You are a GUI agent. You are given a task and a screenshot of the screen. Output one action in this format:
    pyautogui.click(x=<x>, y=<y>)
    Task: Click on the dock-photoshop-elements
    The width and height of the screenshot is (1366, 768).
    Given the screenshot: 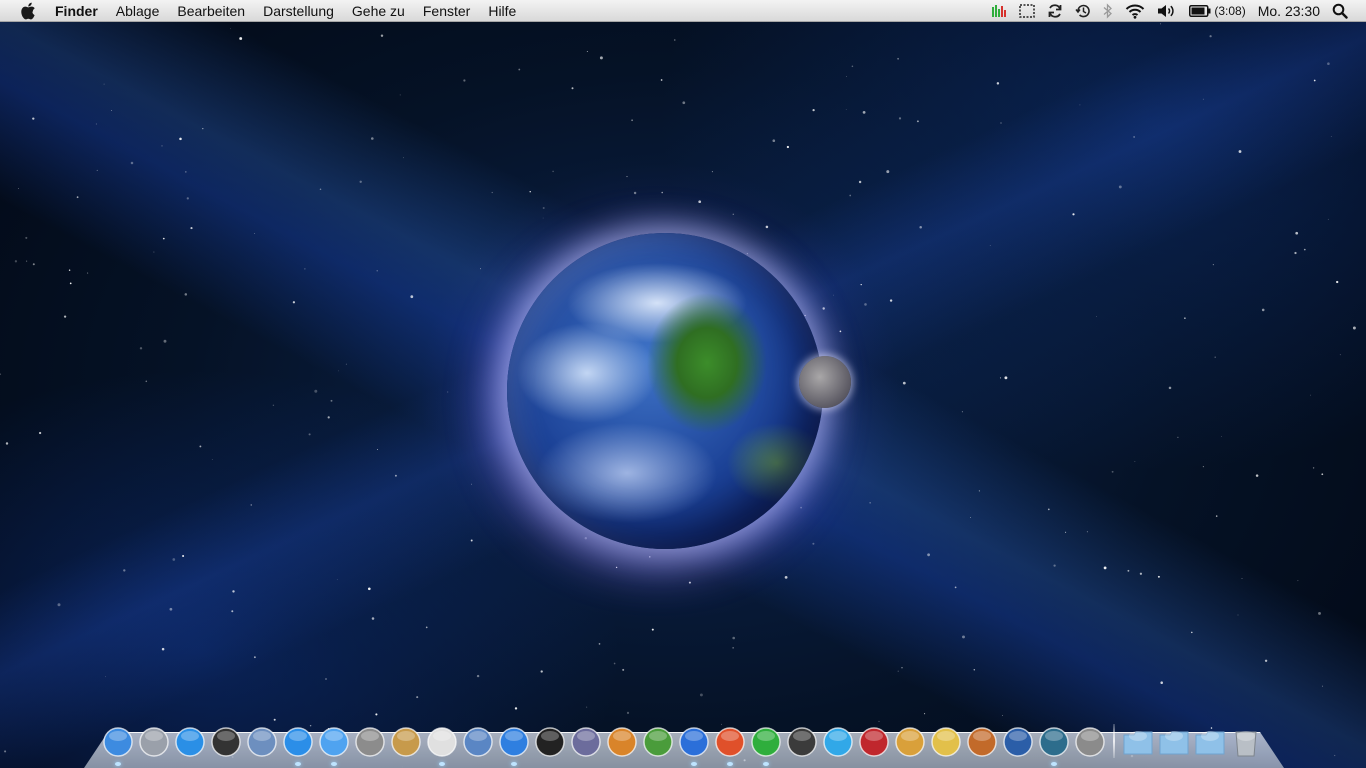 What is the action you would take?
    pyautogui.click(x=838, y=742)
    